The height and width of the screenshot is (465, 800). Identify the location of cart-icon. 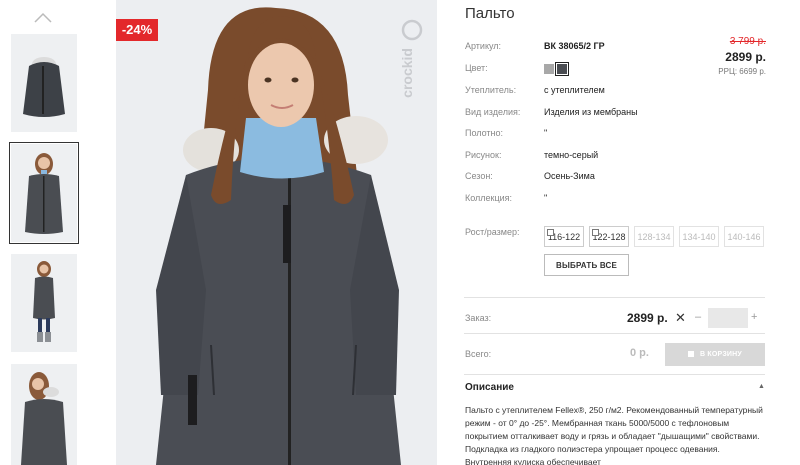
(691, 354).